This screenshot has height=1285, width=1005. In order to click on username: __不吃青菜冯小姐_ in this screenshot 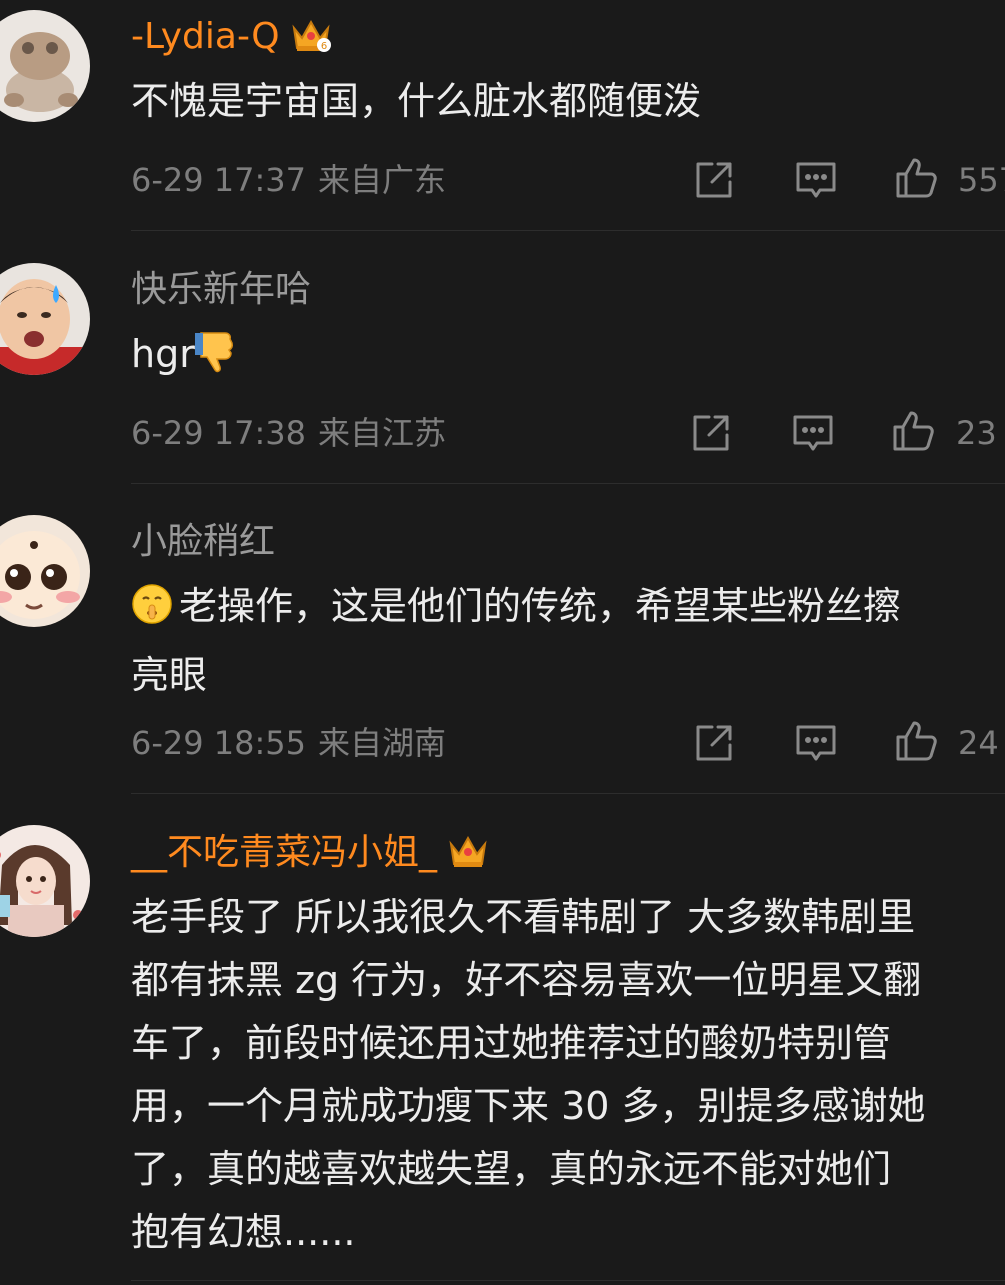, I will do `click(310, 856)`.